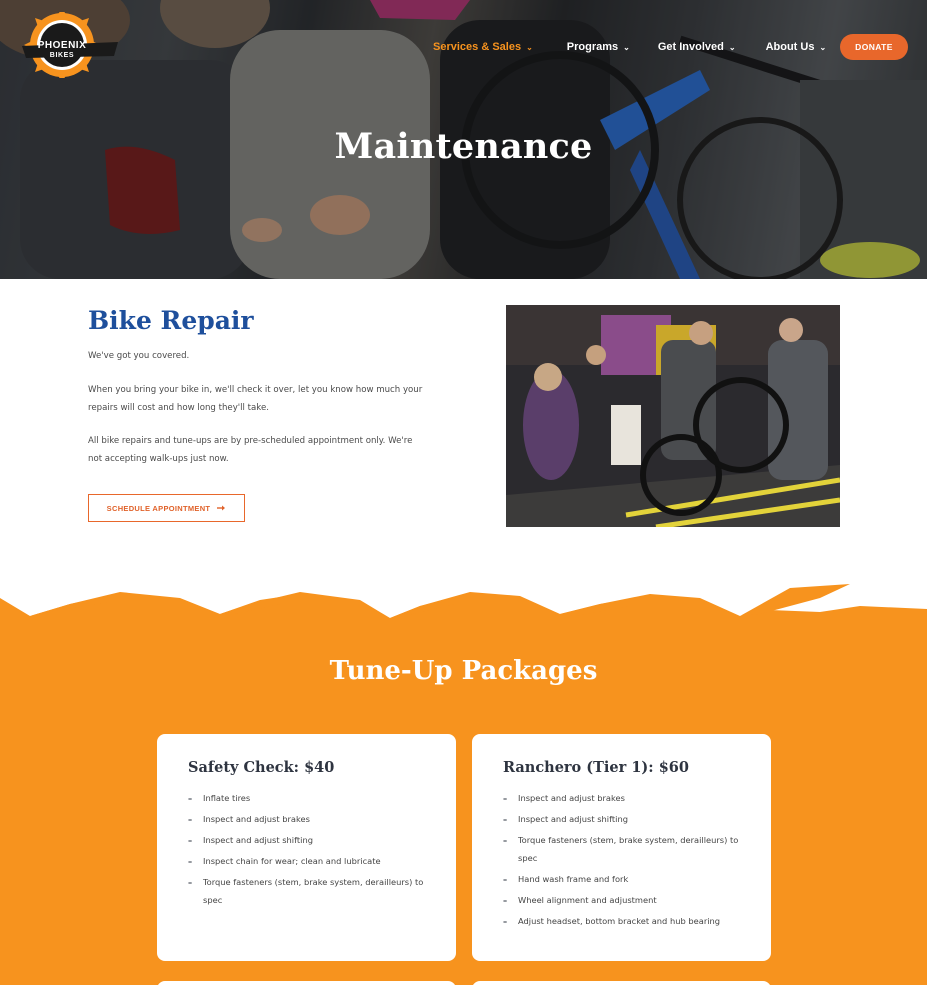 The height and width of the screenshot is (985, 927). What do you see at coordinates (139, 356) in the screenshot?
I see `repair-intro-text: We've got you covered.` at bounding box center [139, 356].